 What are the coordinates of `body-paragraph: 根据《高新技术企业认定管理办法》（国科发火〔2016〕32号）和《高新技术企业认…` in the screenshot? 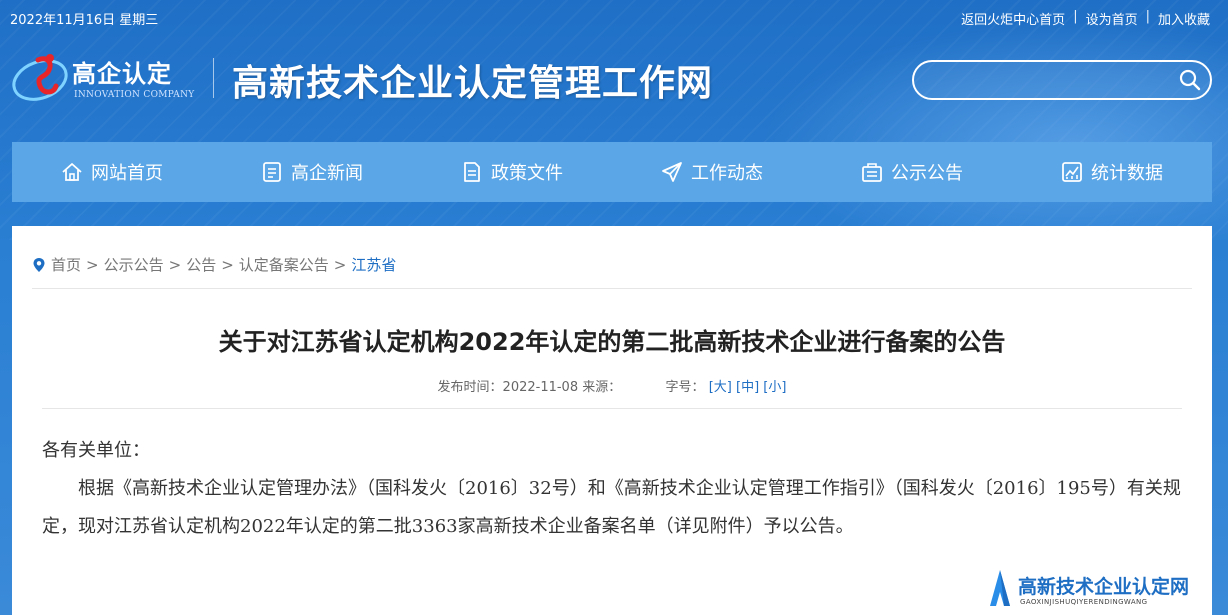 It's located at (611, 507).